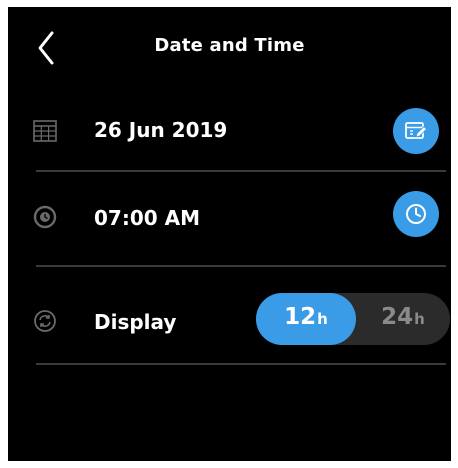 The height and width of the screenshot is (468, 458). I want to click on format-24h-unit: h, so click(419, 319).